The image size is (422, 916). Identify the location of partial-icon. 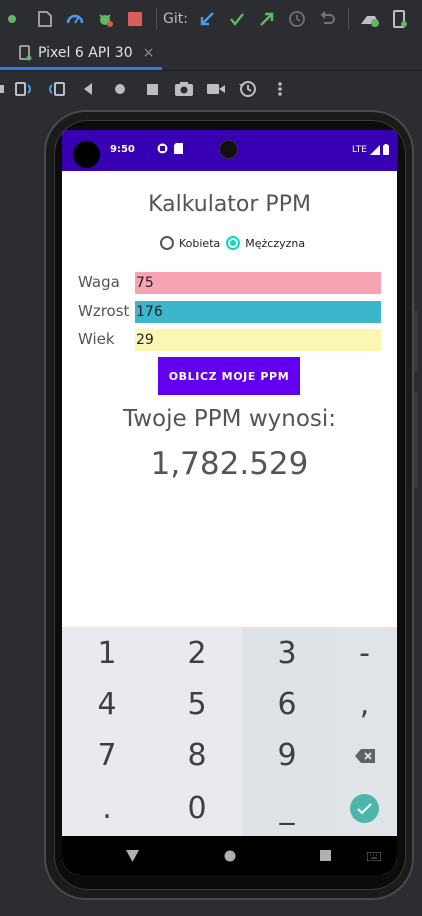
(4, 89).